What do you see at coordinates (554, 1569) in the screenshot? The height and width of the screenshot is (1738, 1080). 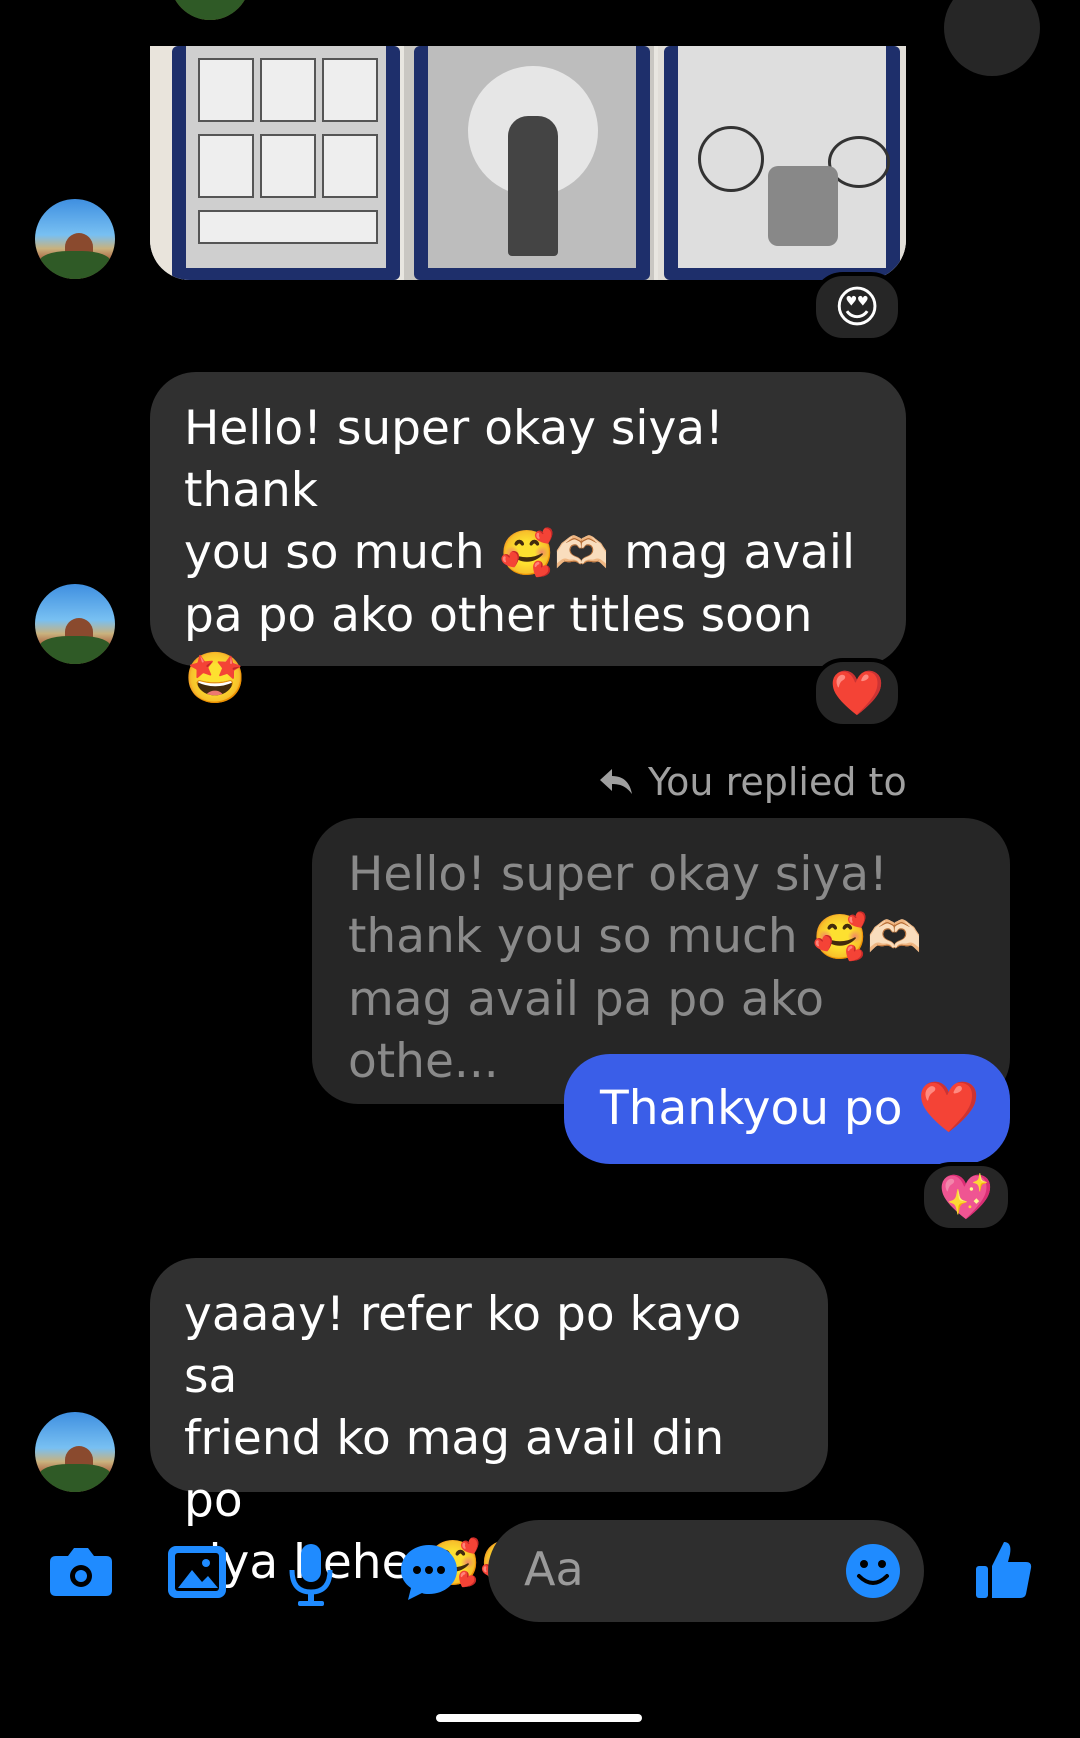 I see `input-placeholder: Aa` at bounding box center [554, 1569].